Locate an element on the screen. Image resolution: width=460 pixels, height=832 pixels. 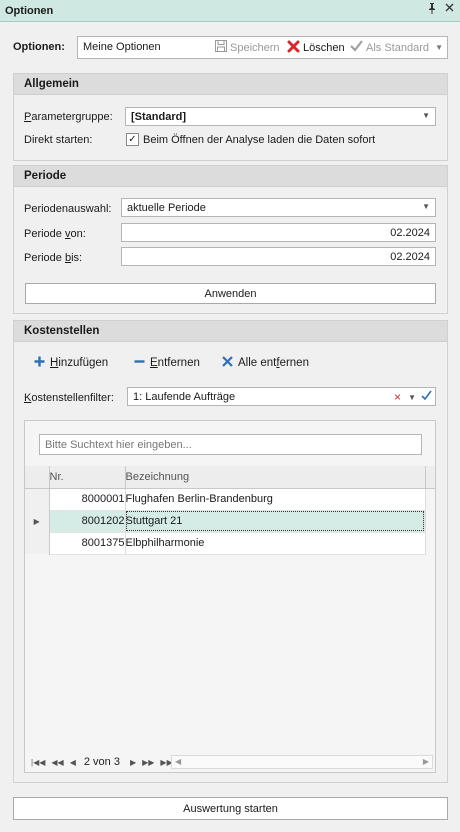
periode-von-input: 02.2024 is located at coordinates (278, 232).